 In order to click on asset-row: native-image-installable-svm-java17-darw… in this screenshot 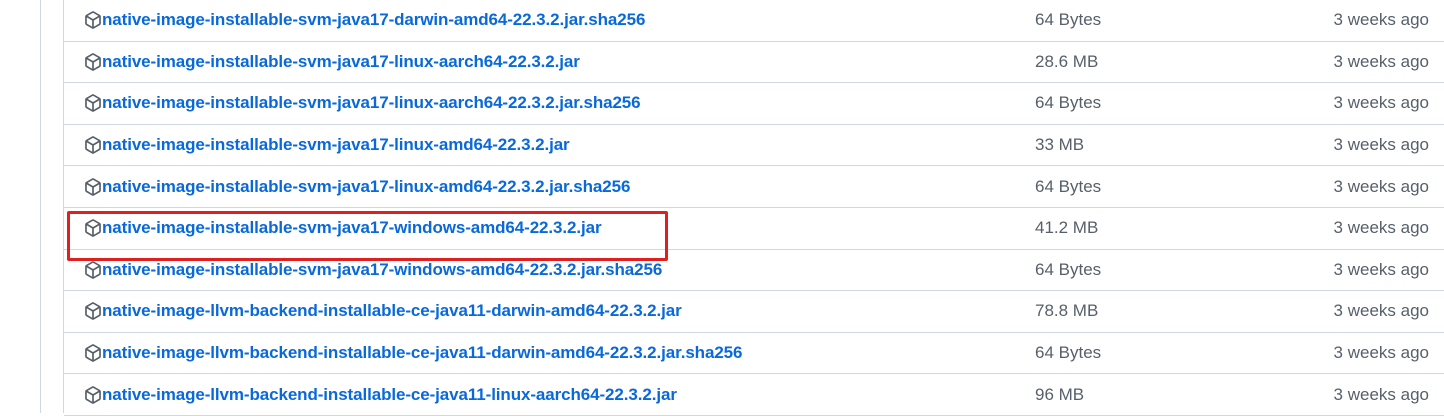, I will do `click(754, 21)`.